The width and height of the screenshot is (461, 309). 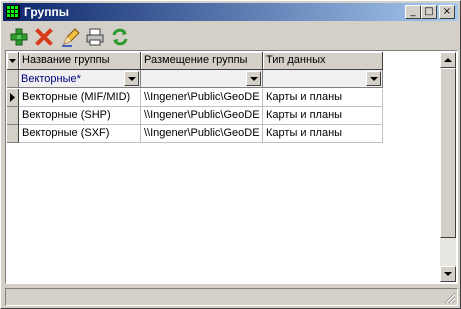 I want to click on print-button, so click(x=95, y=37).